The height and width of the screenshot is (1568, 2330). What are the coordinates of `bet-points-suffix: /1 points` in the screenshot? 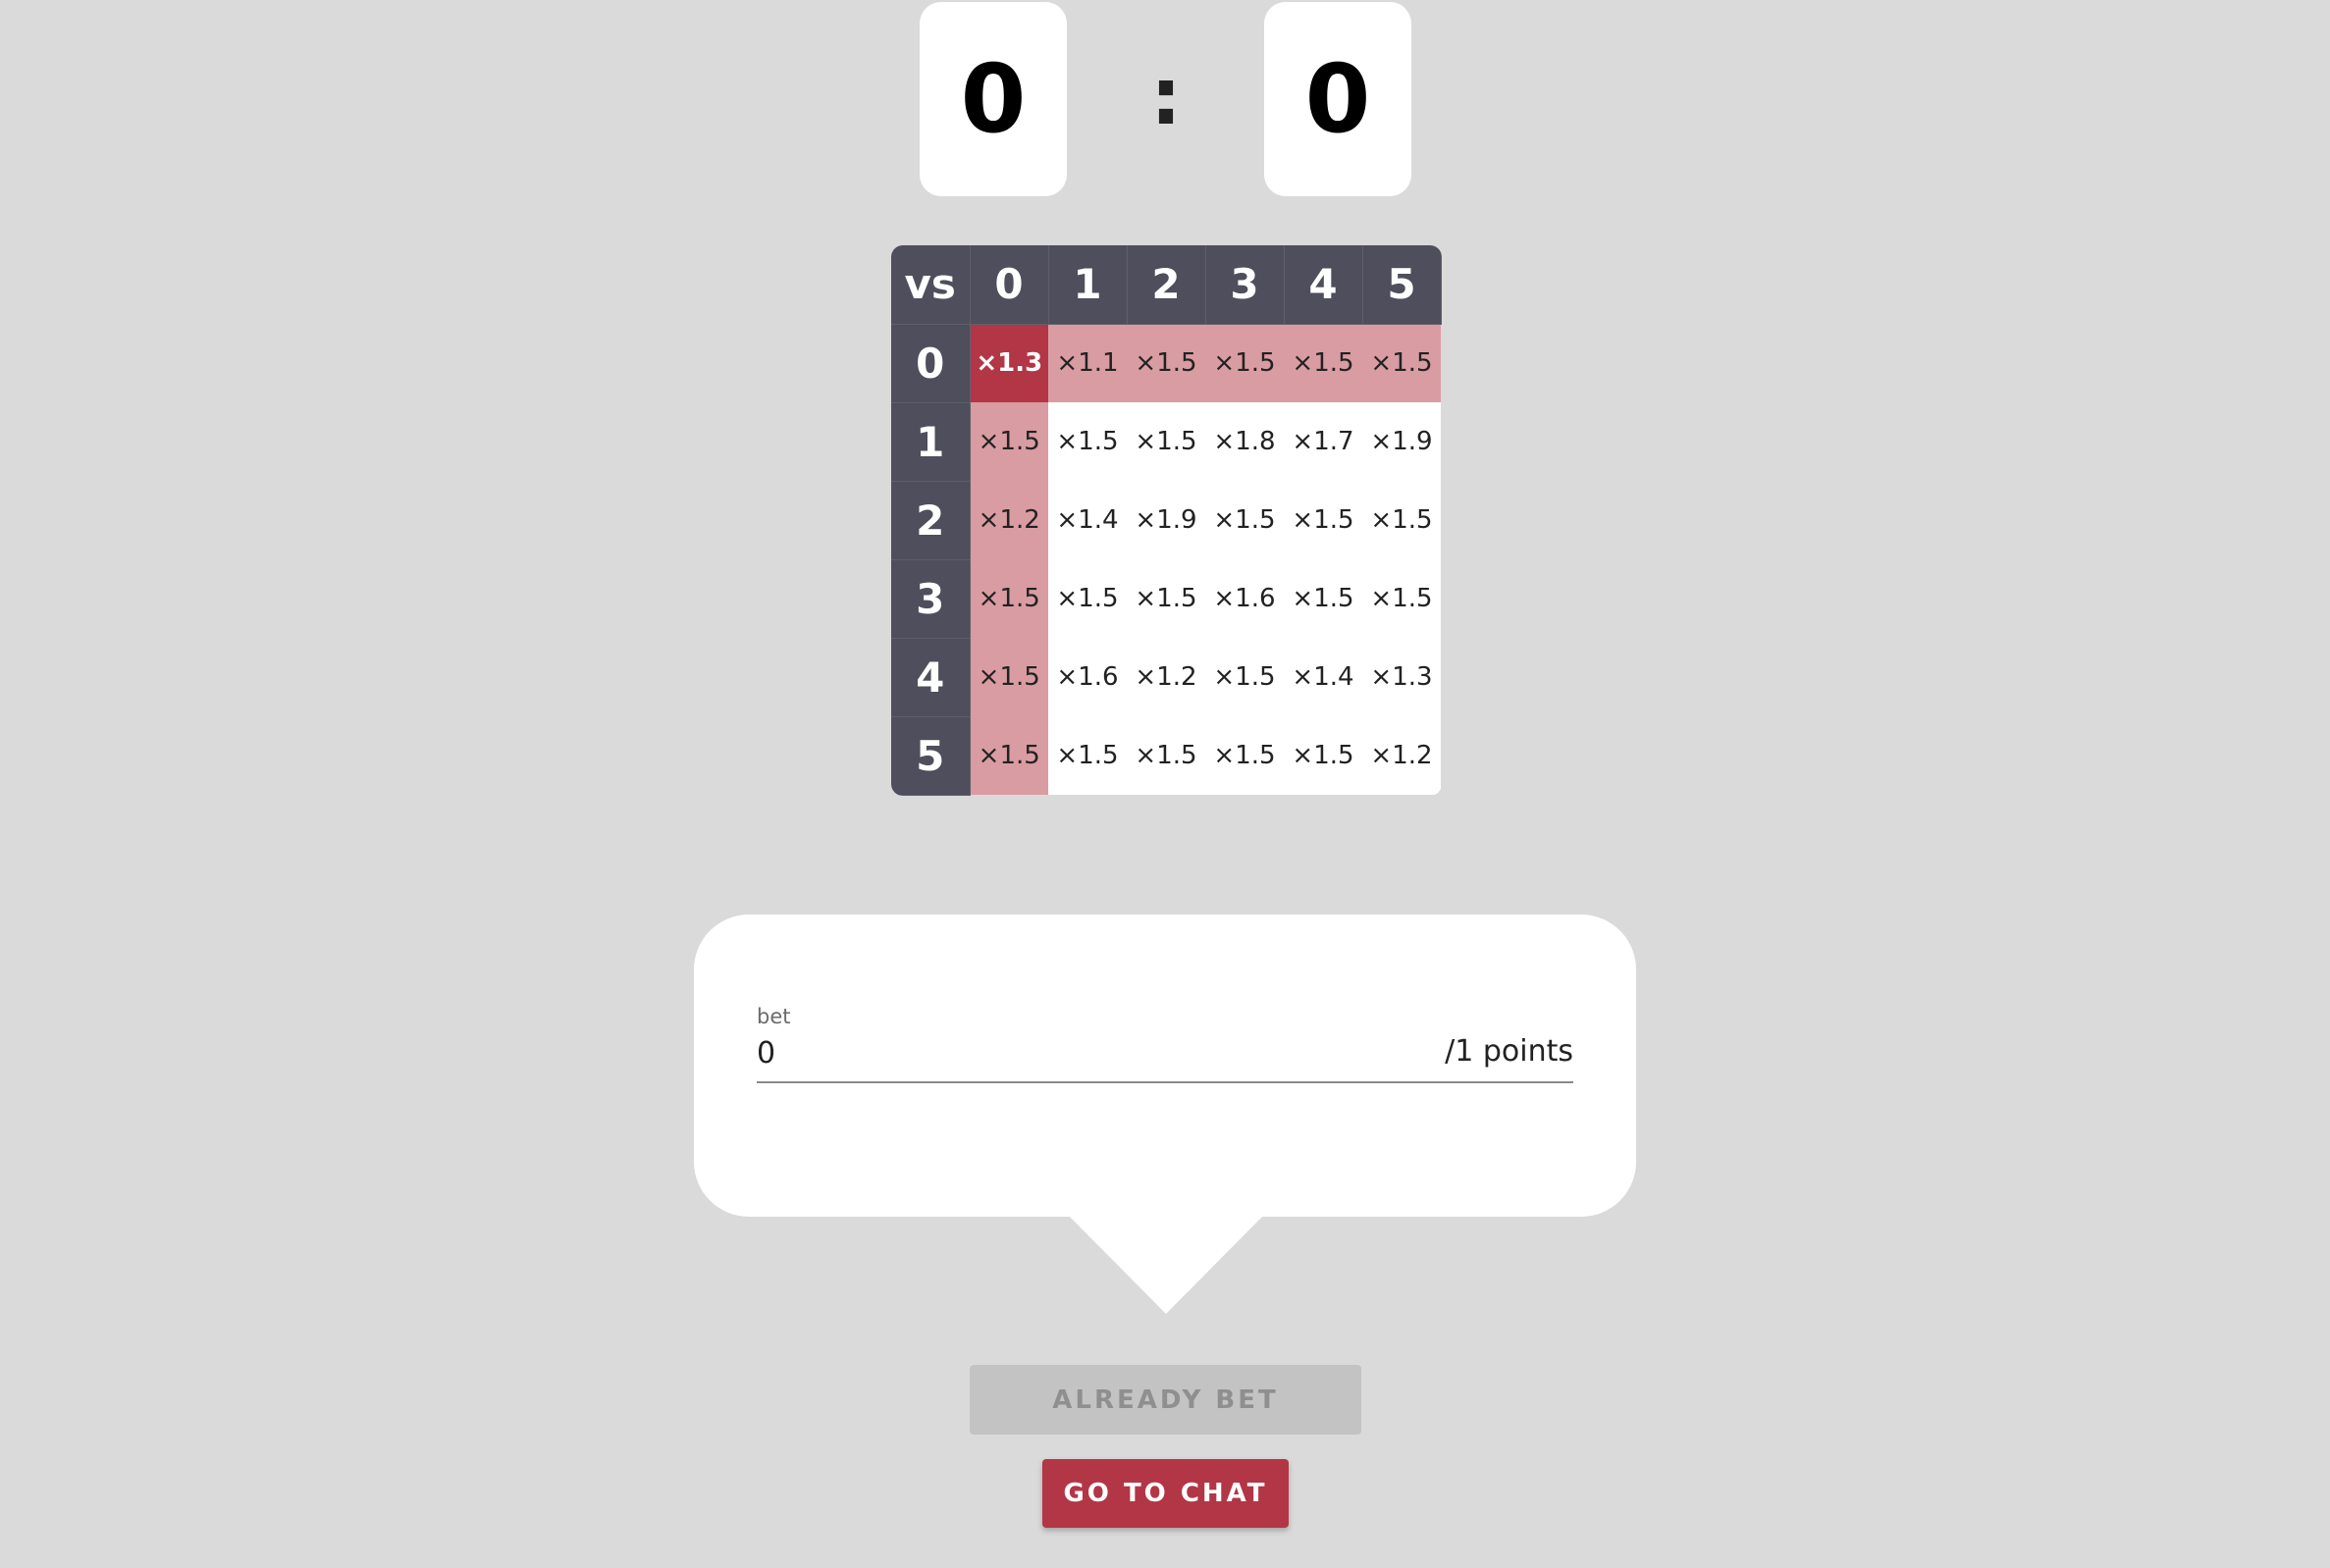 It's located at (1509, 1051).